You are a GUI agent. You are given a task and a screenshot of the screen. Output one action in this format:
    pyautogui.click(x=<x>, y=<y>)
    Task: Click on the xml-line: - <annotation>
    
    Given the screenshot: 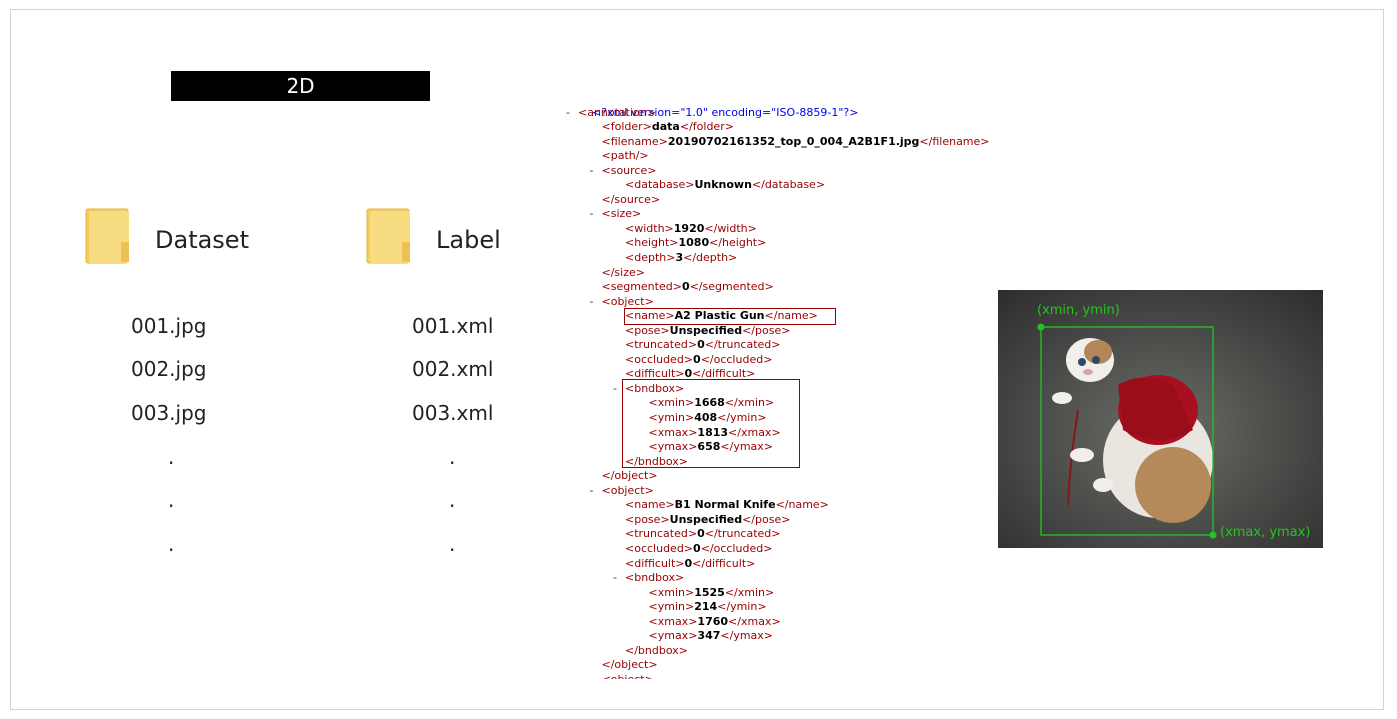 What is the action you would take?
    pyautogui.click(x=784, y=113)
    